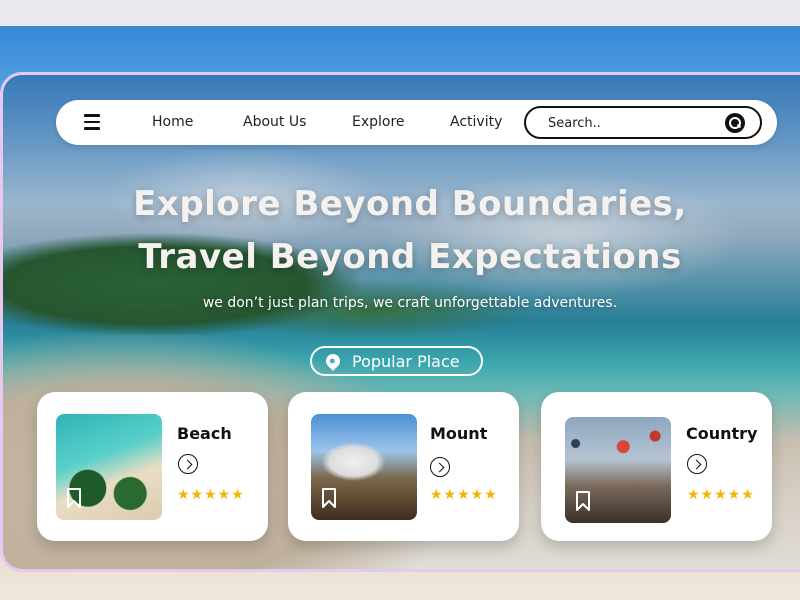  Describe the element at coordinates (109, 467) in the screenshot. I see `beach-thumbnail` at that location.